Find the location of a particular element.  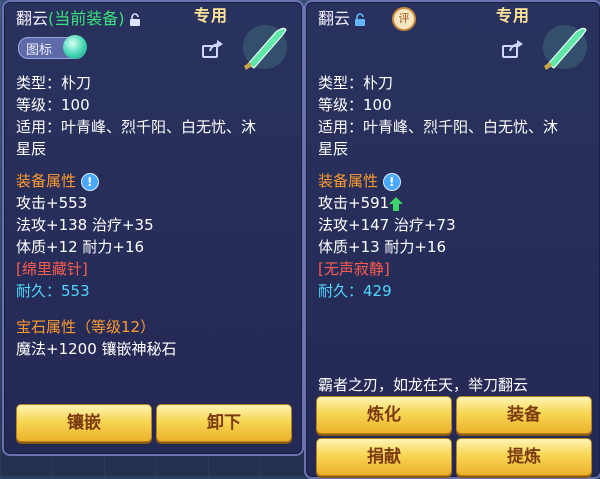

item-flavor-text: 霸者之刃，如龙在天，举刀翻云 is located at coordinates (423, 385).